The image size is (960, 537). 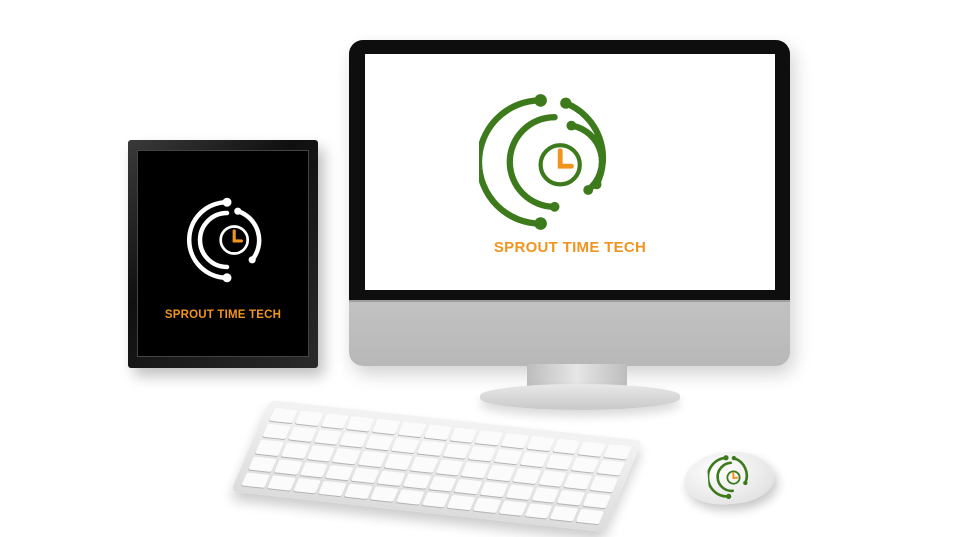 I want to click on picture-frame: SPROUT TIME TECH, so click(x=223, y=254).